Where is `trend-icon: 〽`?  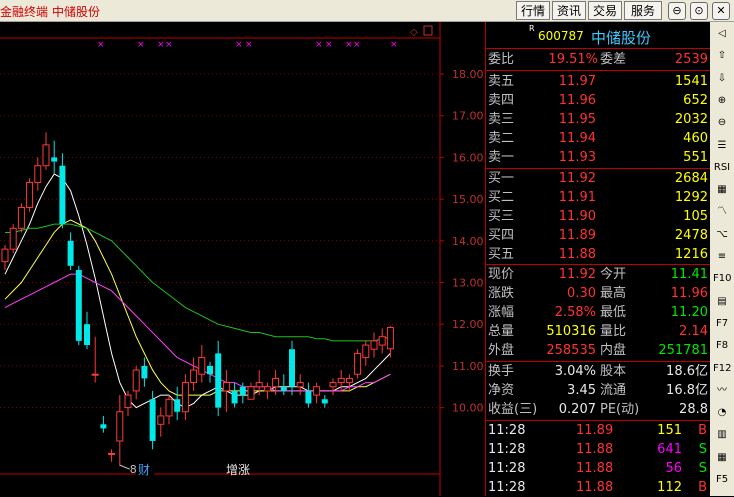
trend-icon: 〽 is located at coordinates (722, 212).